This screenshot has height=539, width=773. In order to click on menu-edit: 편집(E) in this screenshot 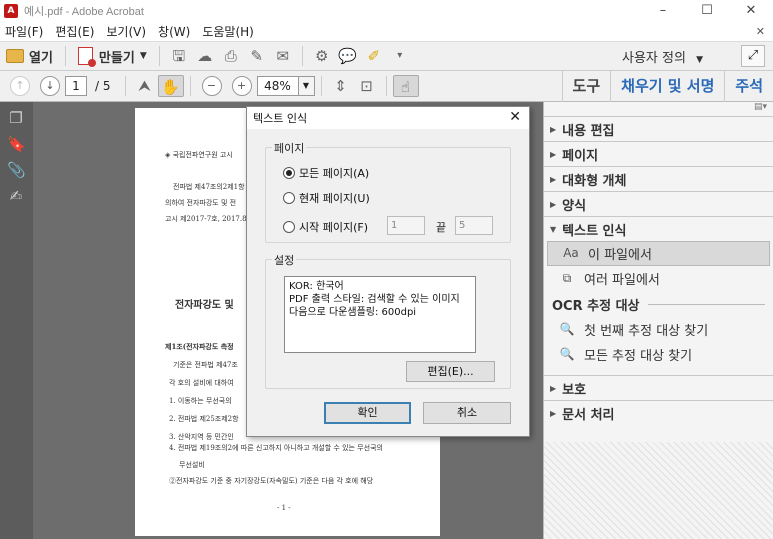, I will do `click(75, 31)`.